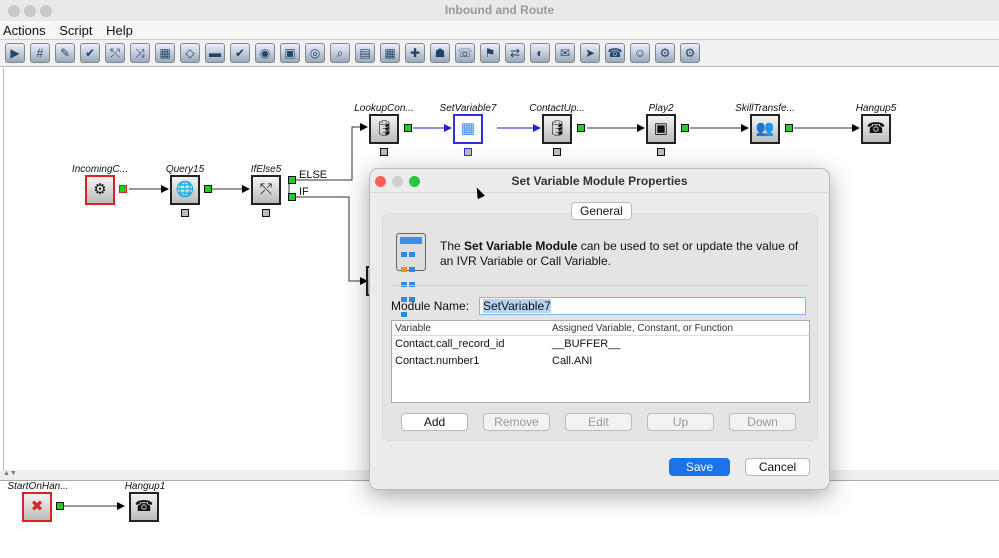  Describe the element at coordinates (468, 108) in the screenshot. I see `node-label: SetVariable7` at that location.